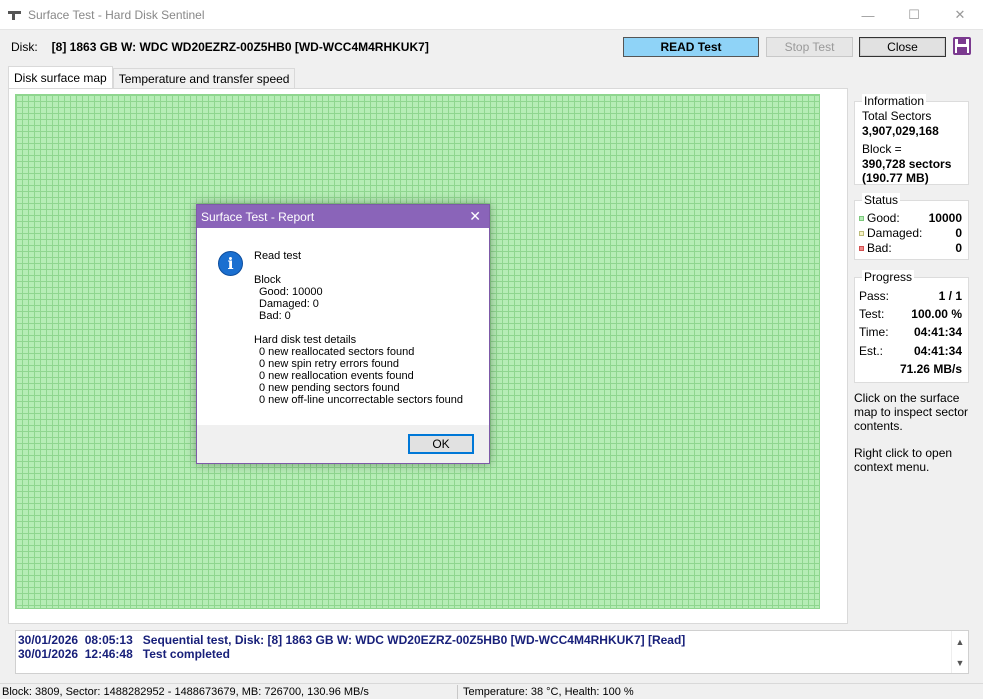 The width and height of the screenshot is (983, 699). I want to click on dialog-damaged: Damaged: 0, so click(289, 304).